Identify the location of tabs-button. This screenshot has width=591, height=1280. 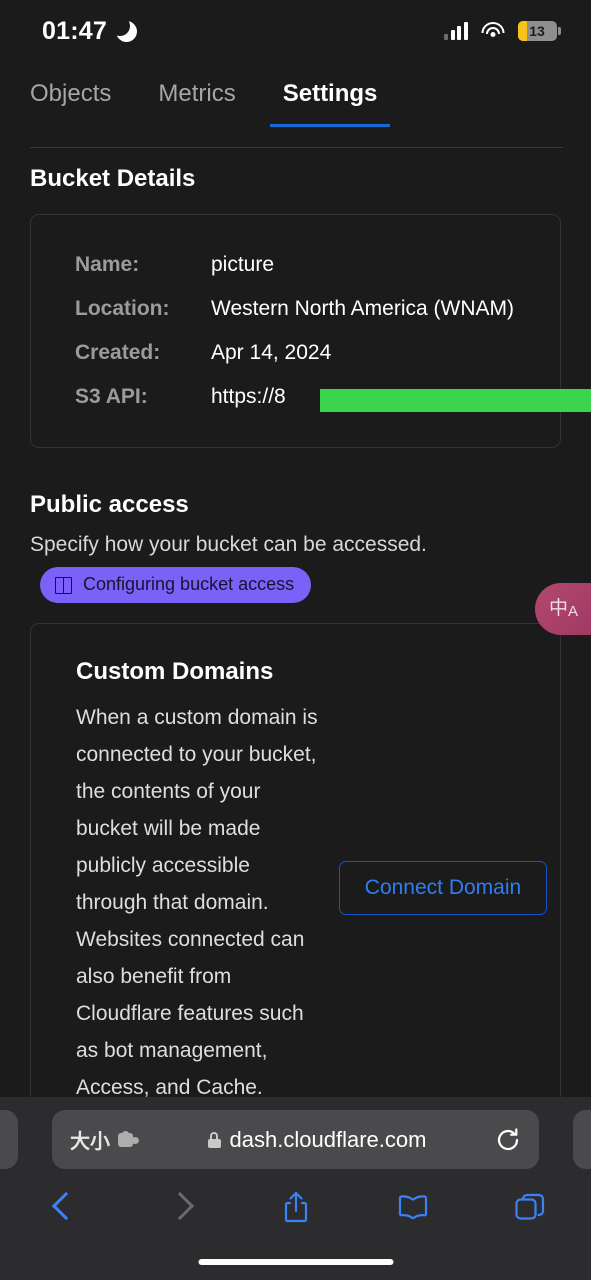
(530, 1207).